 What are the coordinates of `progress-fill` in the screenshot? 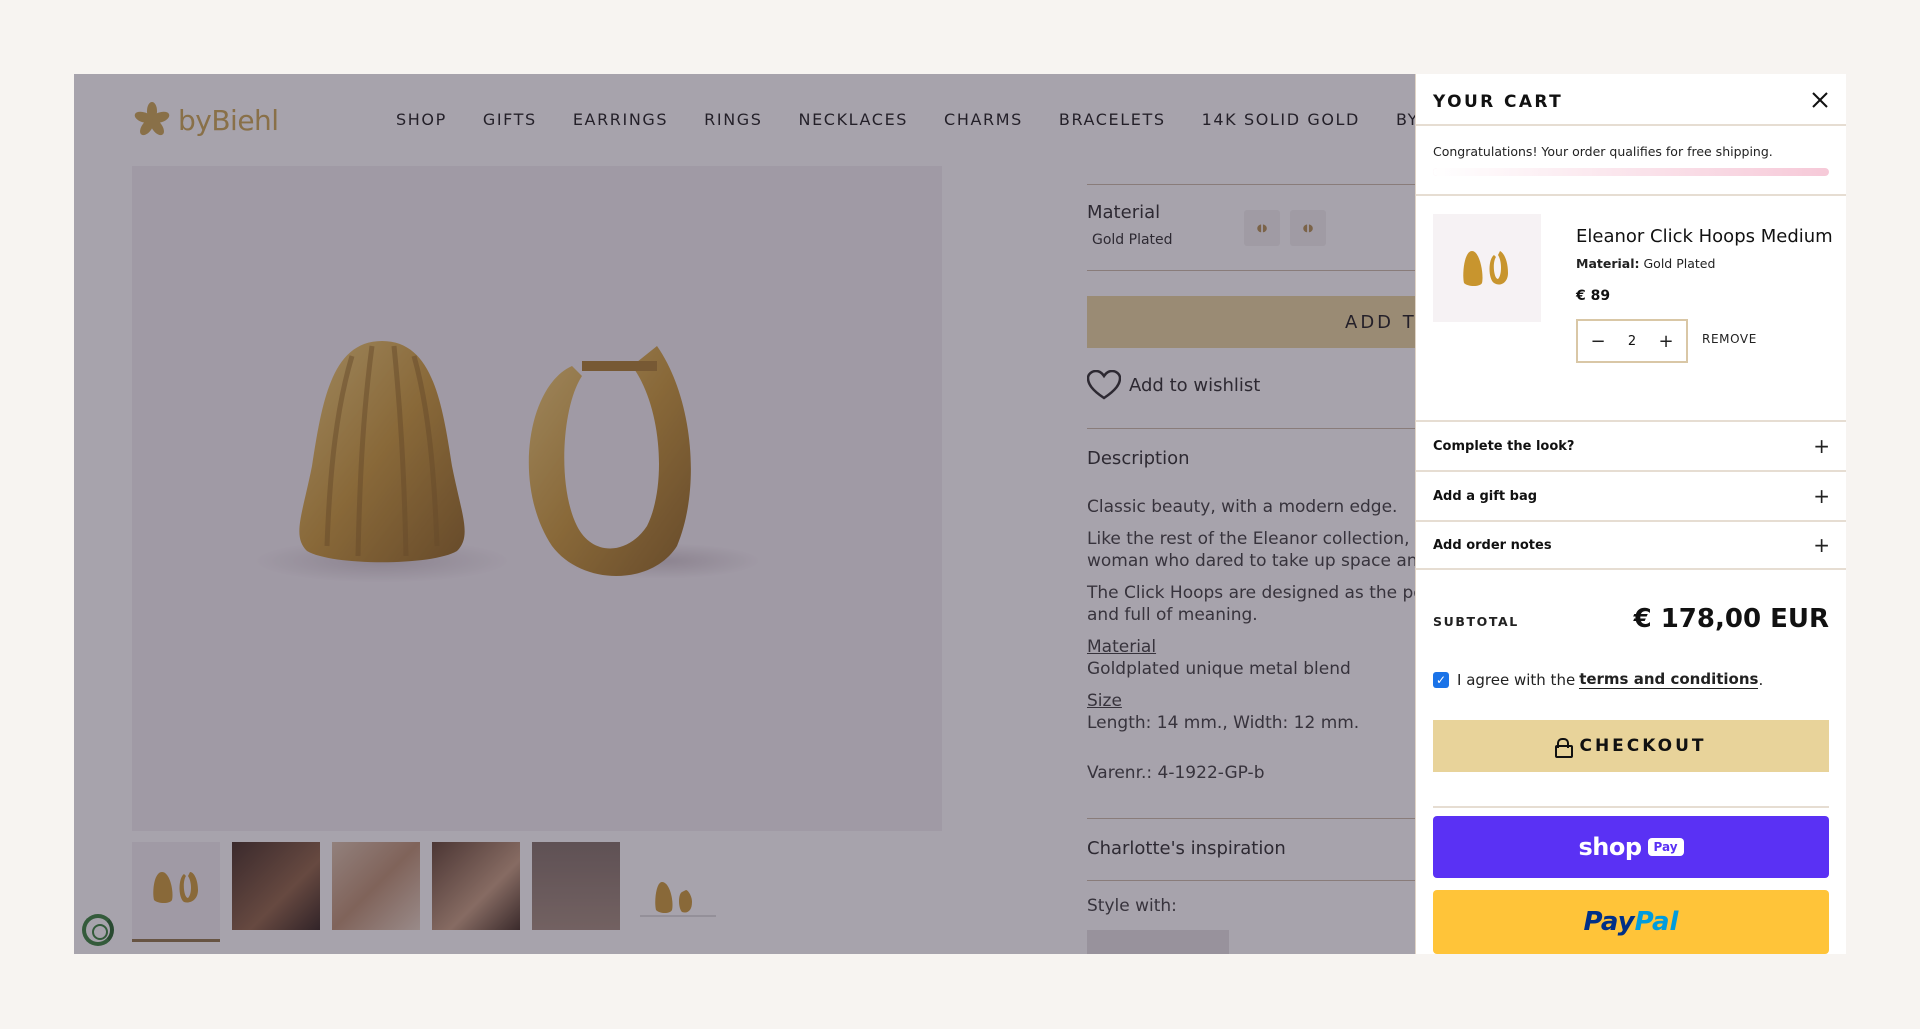 It's located at (1631, 172).